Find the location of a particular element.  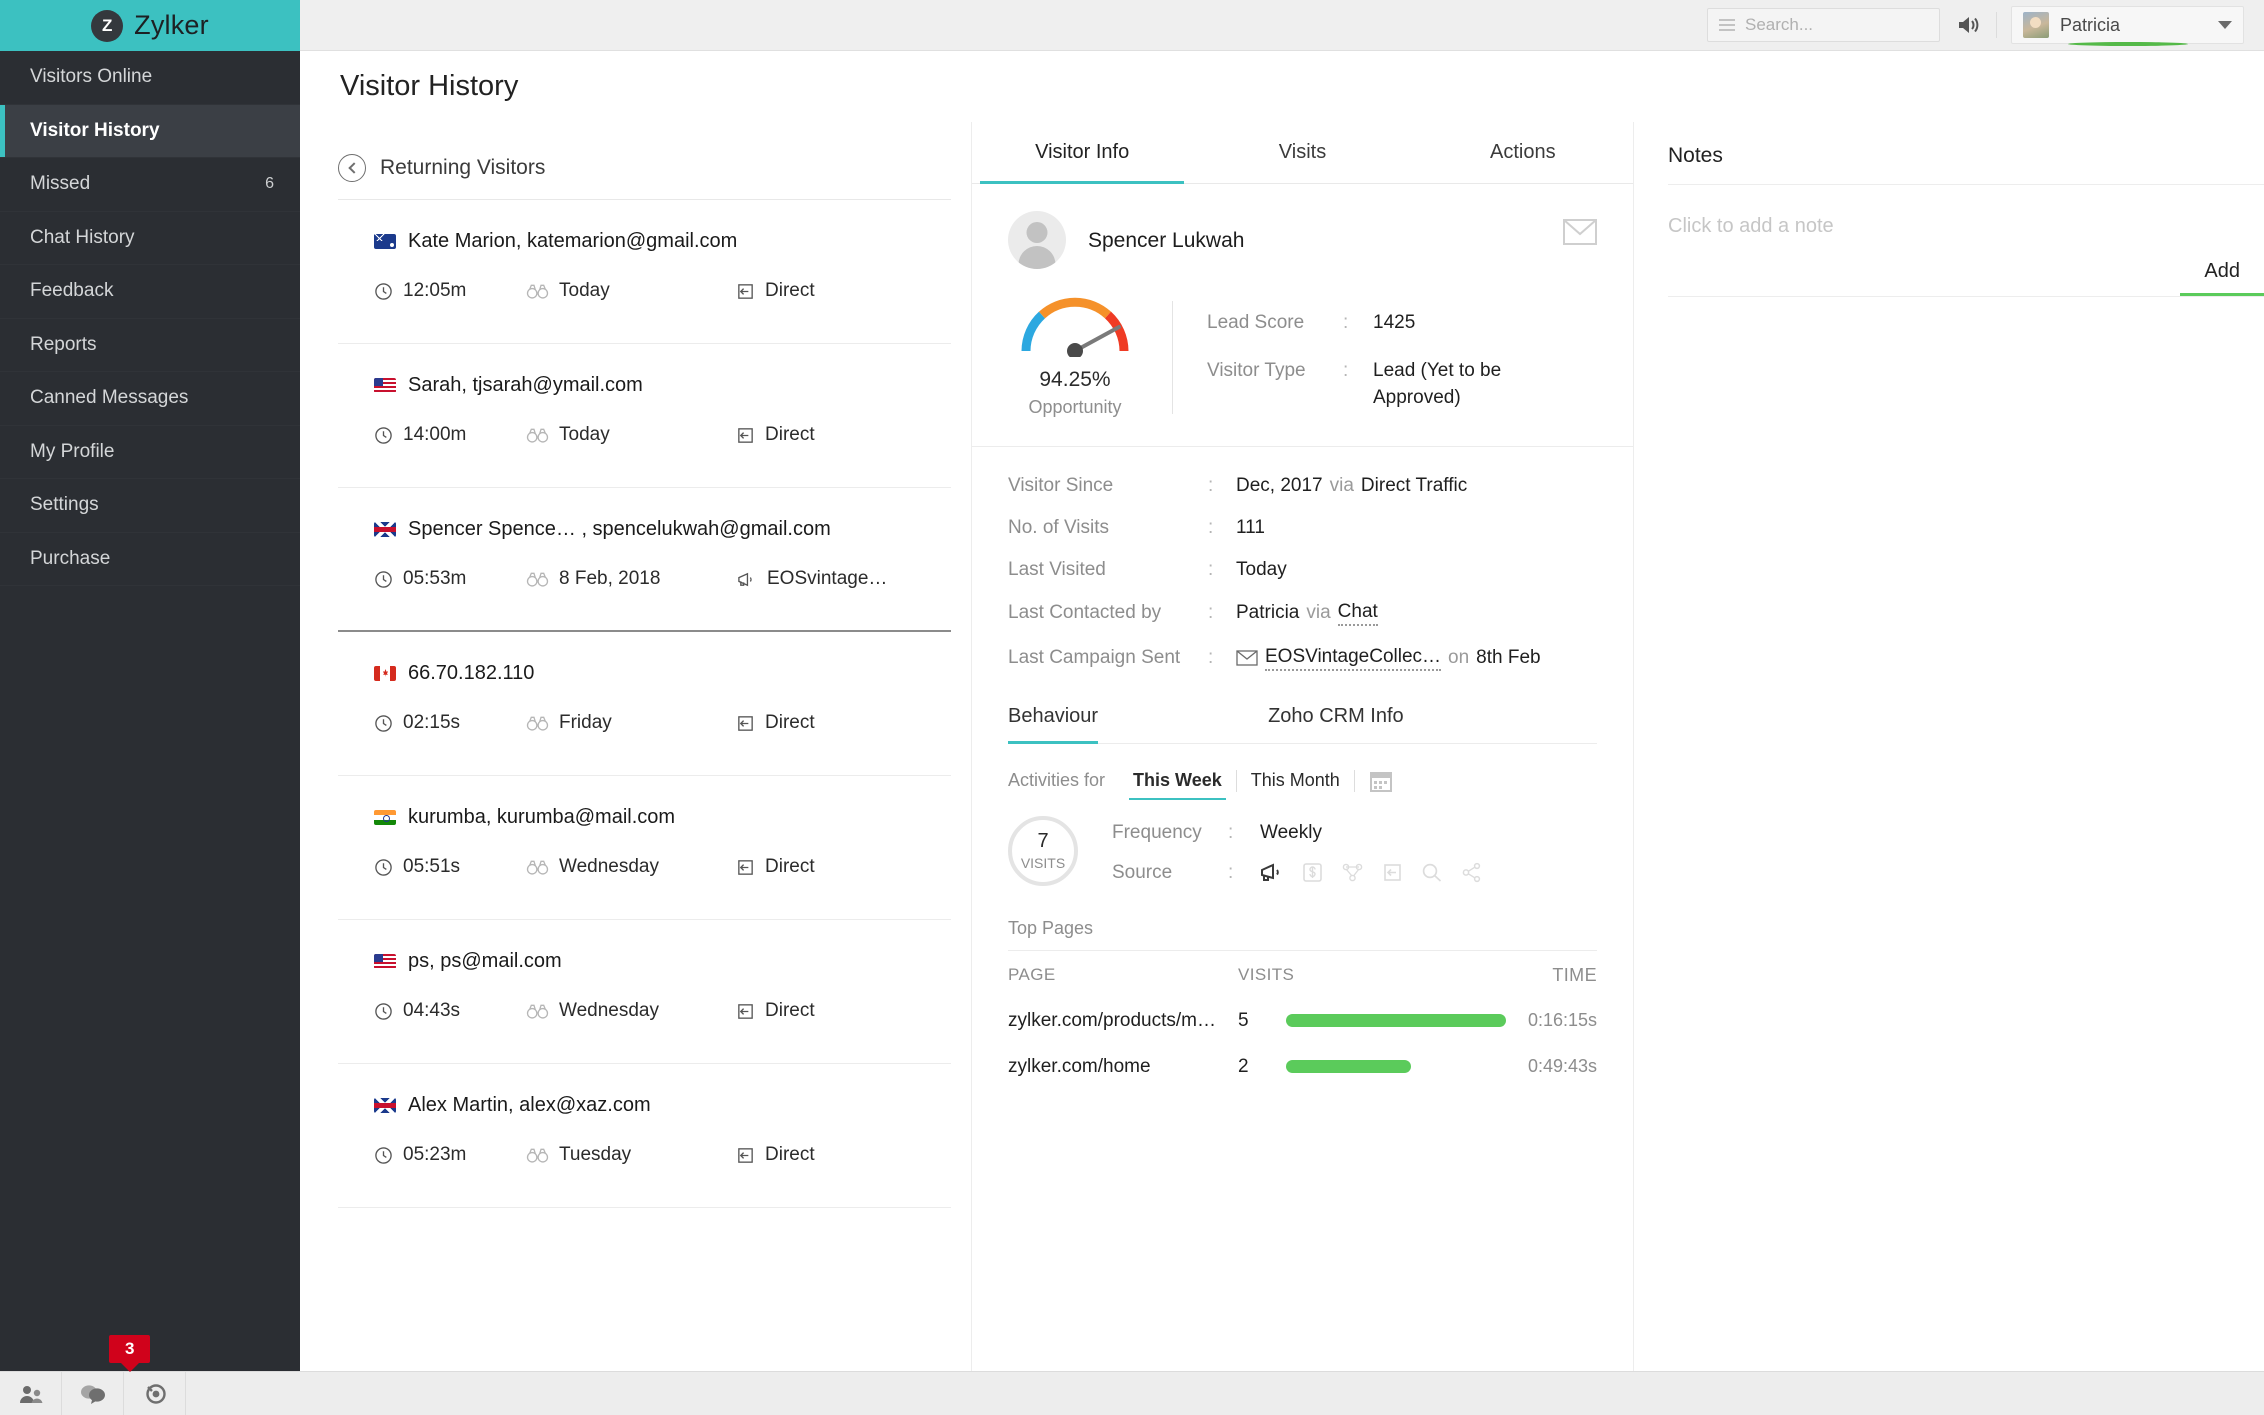

alerts-badge: 3 is located at coordinates (130, 1349).